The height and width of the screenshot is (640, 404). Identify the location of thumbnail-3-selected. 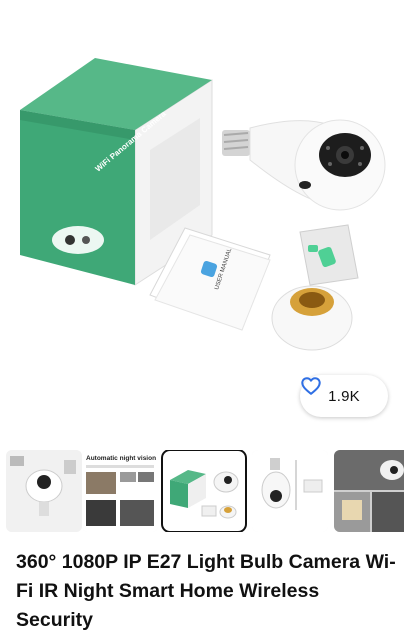
(204, 491).